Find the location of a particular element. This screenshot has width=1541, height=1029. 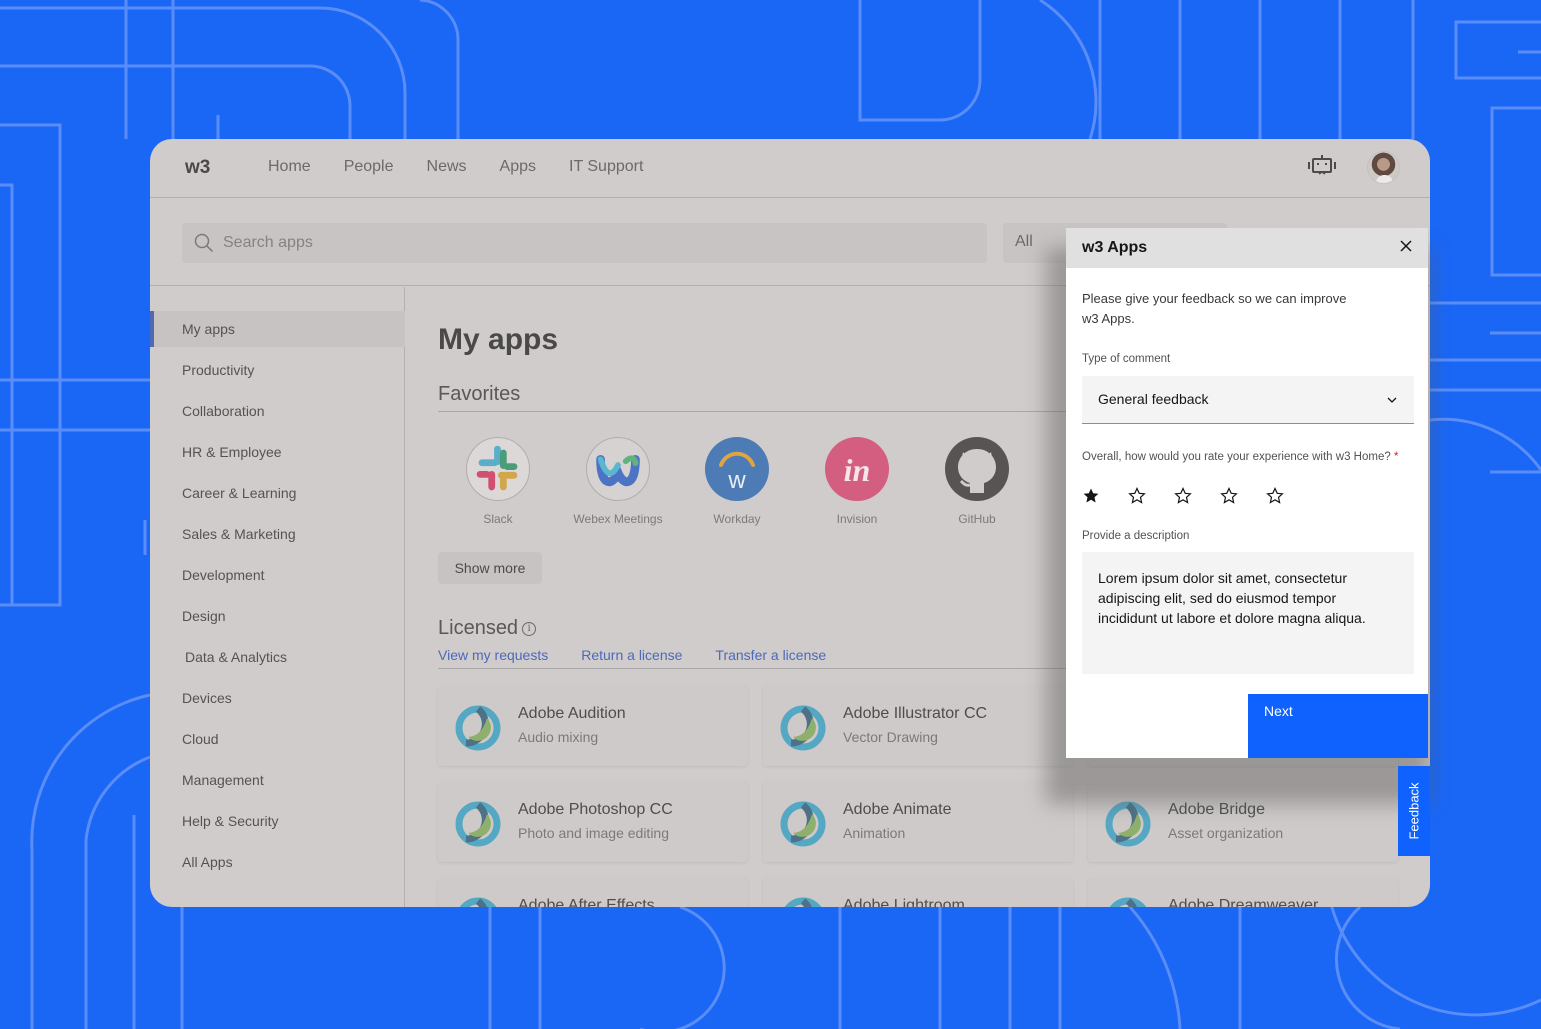

page-title: My apps is located at coordinates (498, 339).